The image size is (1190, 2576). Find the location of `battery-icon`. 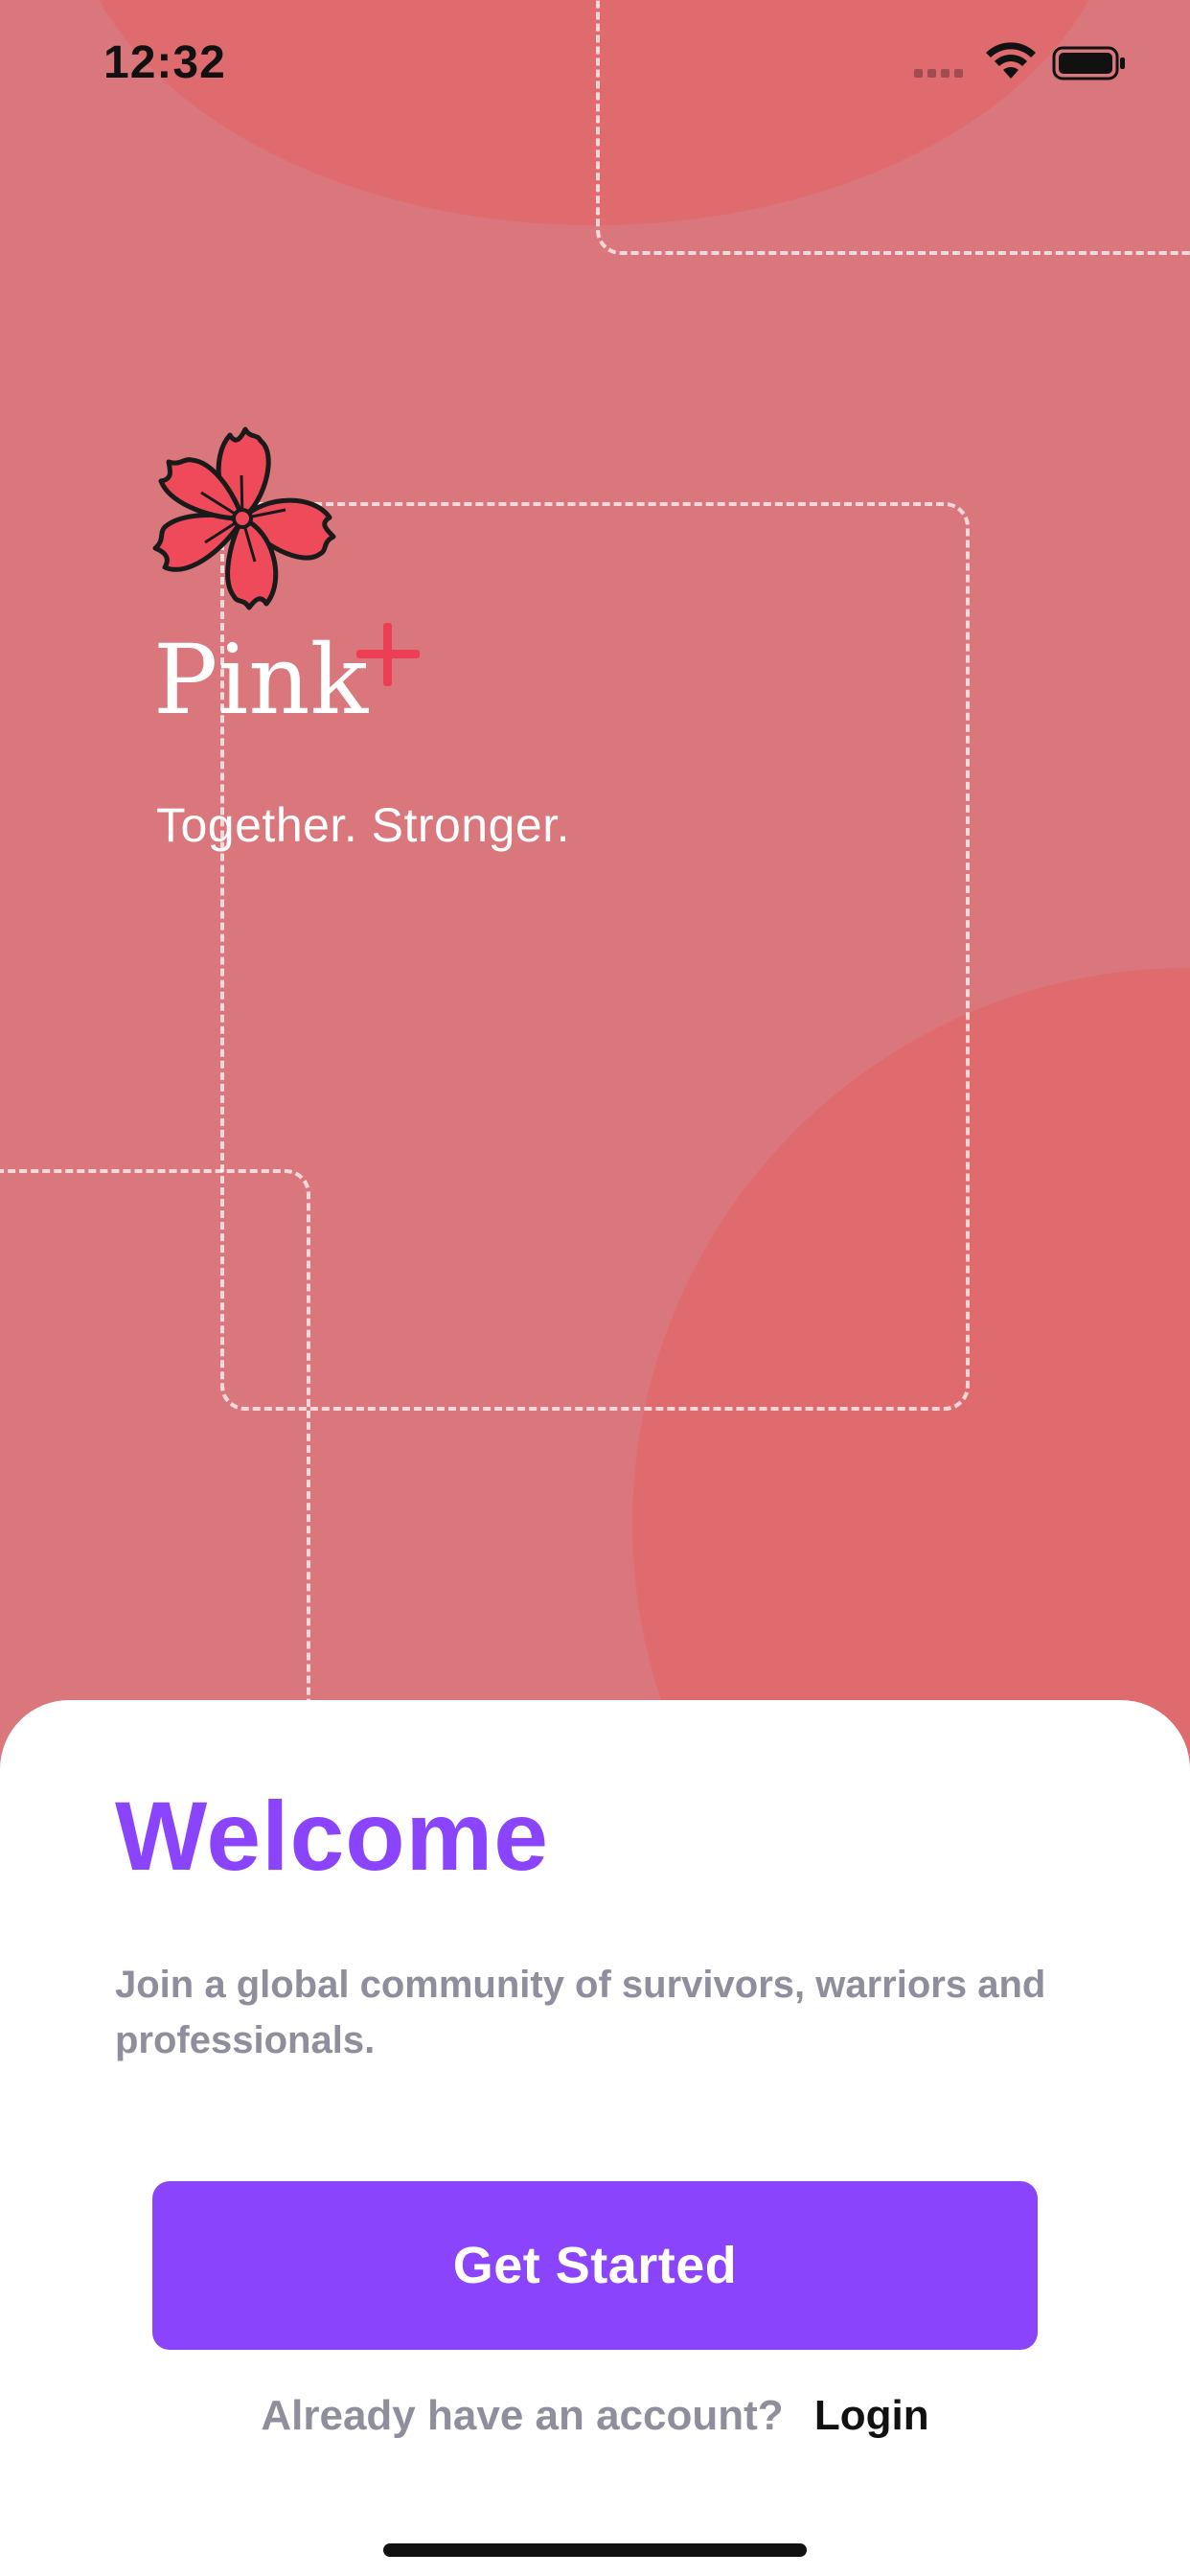

battery-icon is located at coordinates (1089, 63).